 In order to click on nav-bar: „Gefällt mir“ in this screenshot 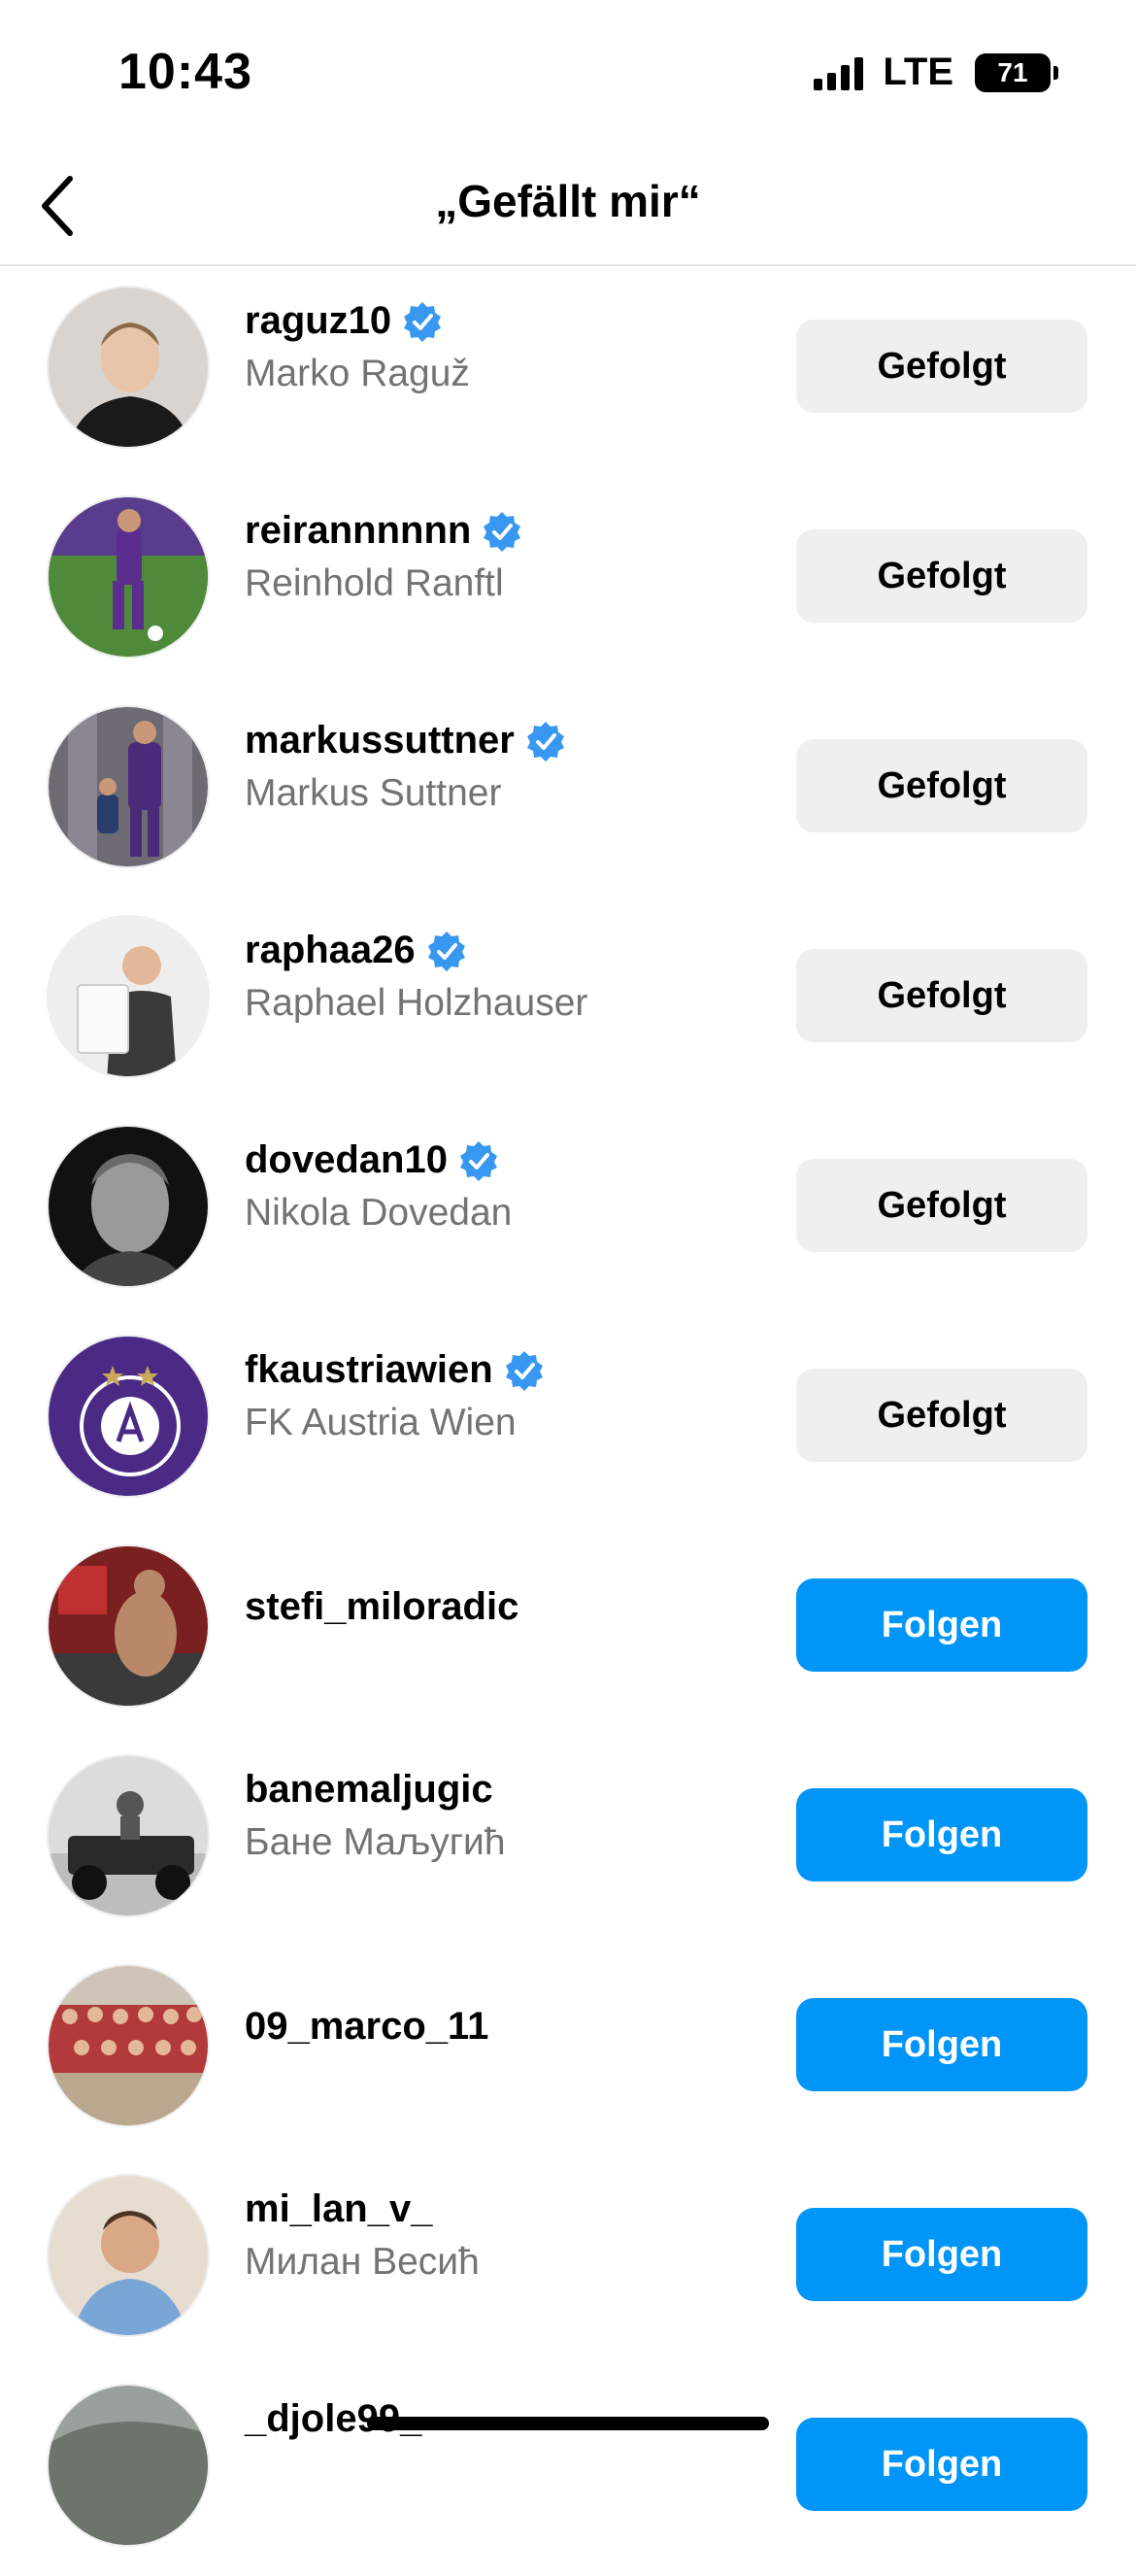, I will do `click(568, 206)`.